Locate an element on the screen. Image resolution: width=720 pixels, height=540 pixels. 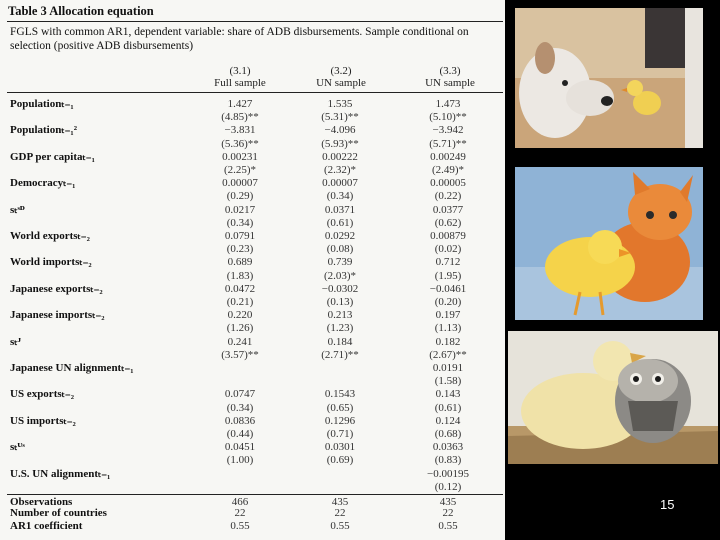
table-row-stderr: (1.83) (2.03)* (1.95) is located at coordinates (252, 276).